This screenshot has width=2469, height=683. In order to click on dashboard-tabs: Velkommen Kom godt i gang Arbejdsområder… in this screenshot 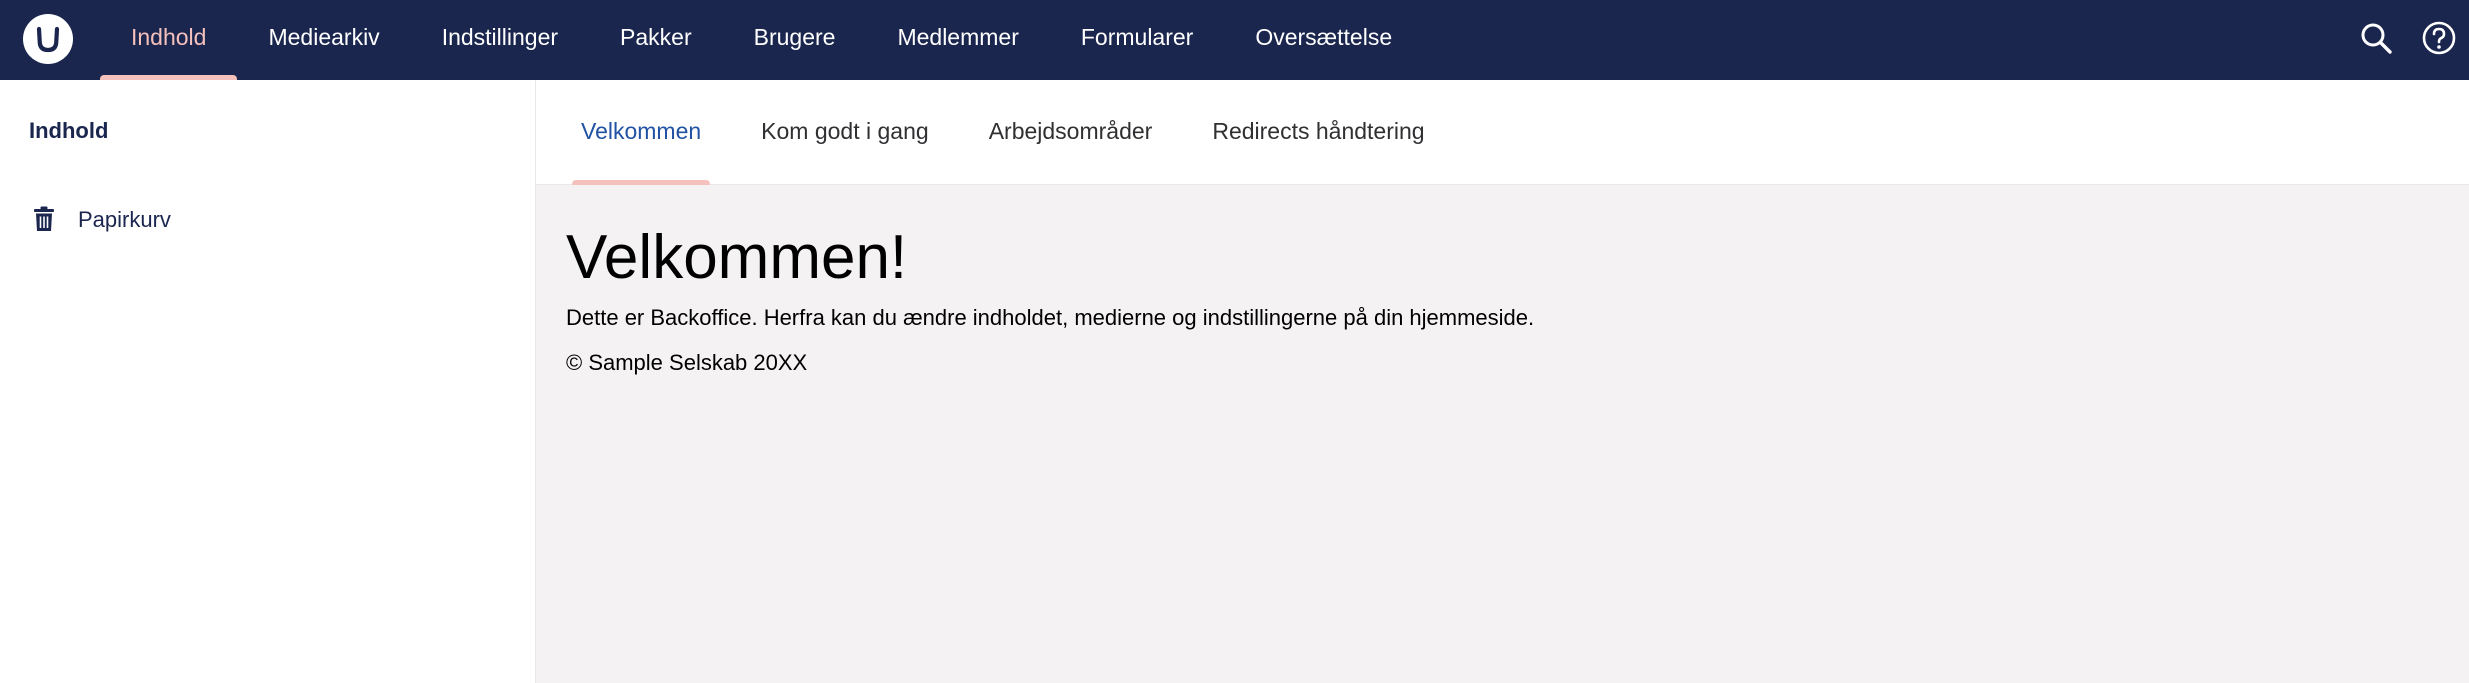, I will do `click(1502, 132)`.